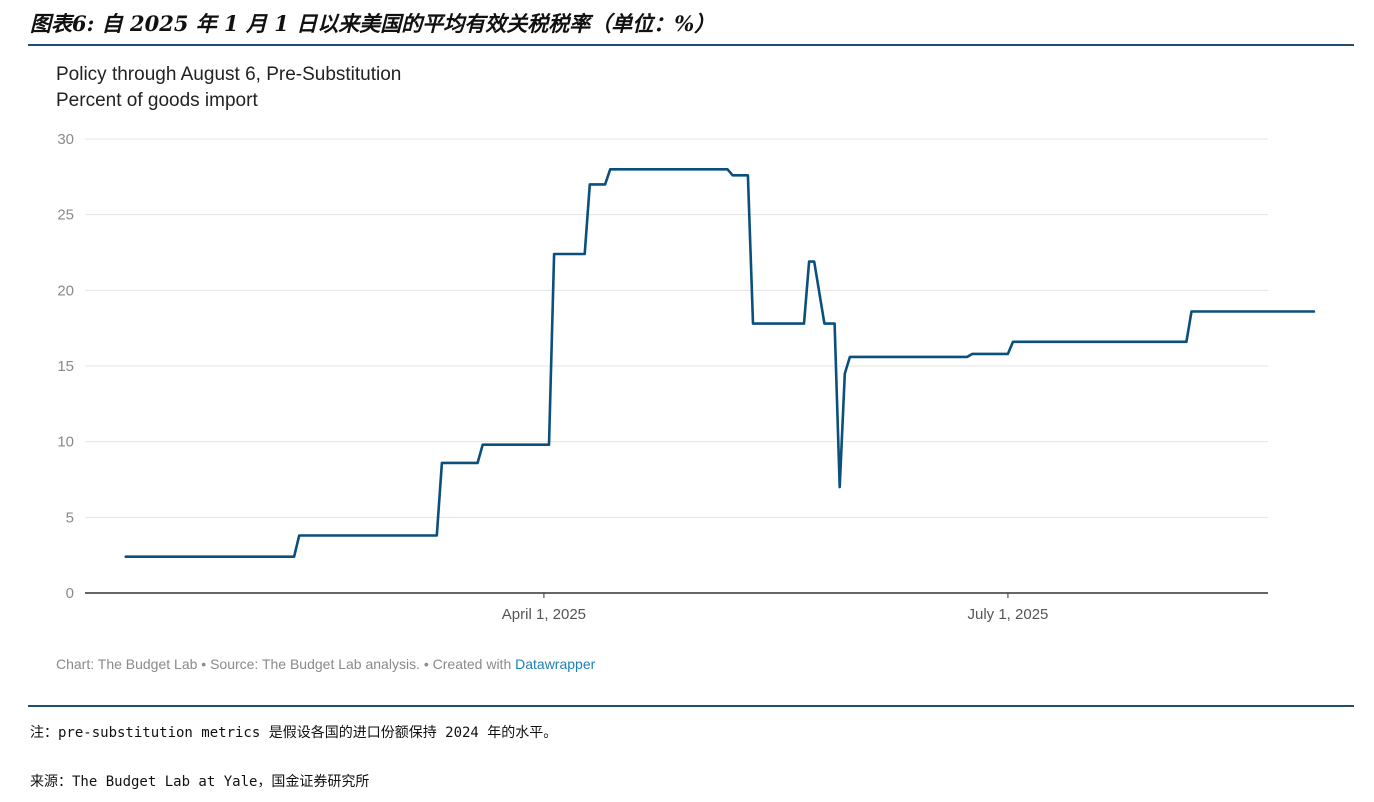 The image size is (1374, 802). What do you see at coordinates (691, 706) in the screenshot?
I see `footer-divider` at bounding box center [691, 706].